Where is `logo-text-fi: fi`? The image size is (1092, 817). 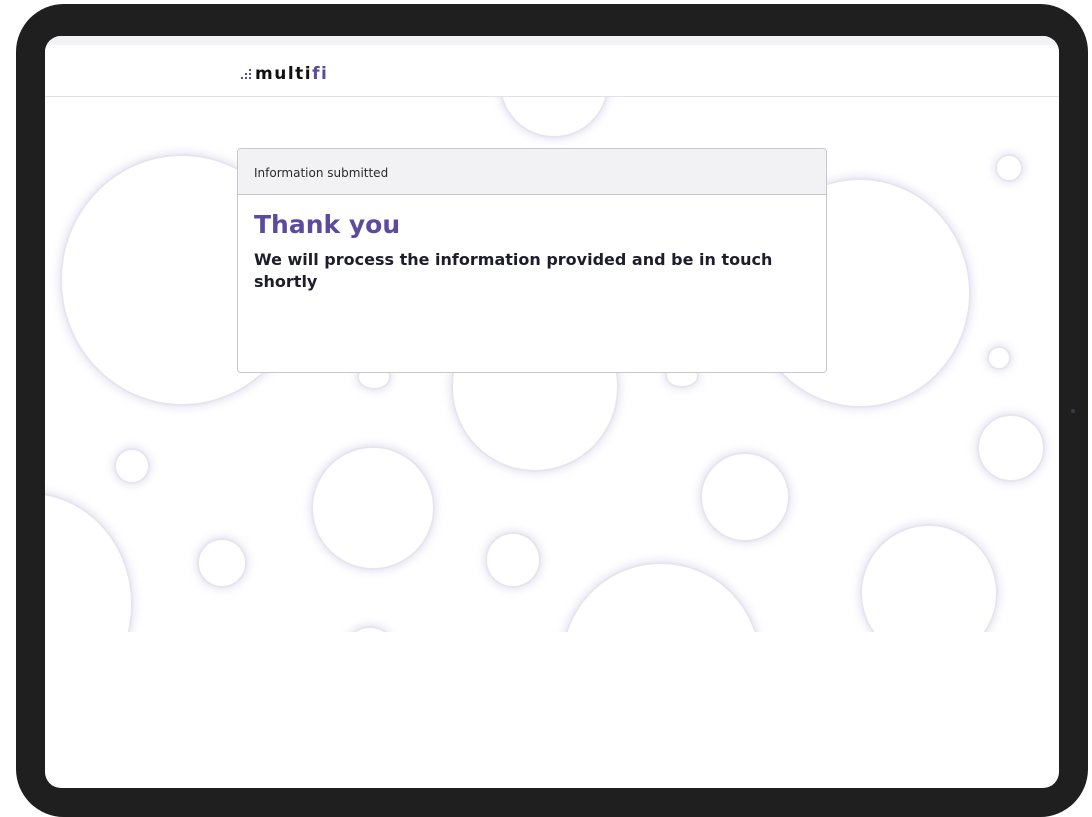
logo-text-fi: fi is located at coordinates (320, 74).